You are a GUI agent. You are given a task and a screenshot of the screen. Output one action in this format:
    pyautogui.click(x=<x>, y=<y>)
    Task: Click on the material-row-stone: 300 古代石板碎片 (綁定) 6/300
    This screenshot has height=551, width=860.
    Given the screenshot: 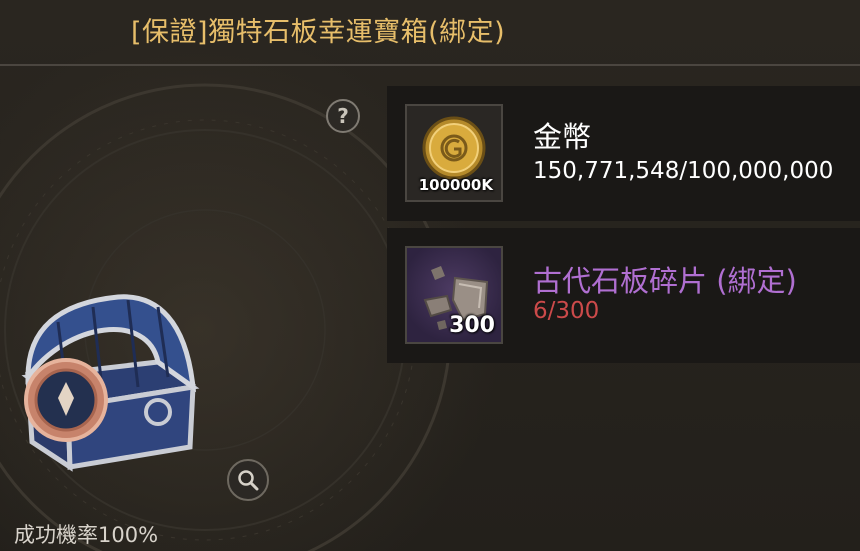 What is the action you would take?
    pyautogui.click(x=623, y=295)
    